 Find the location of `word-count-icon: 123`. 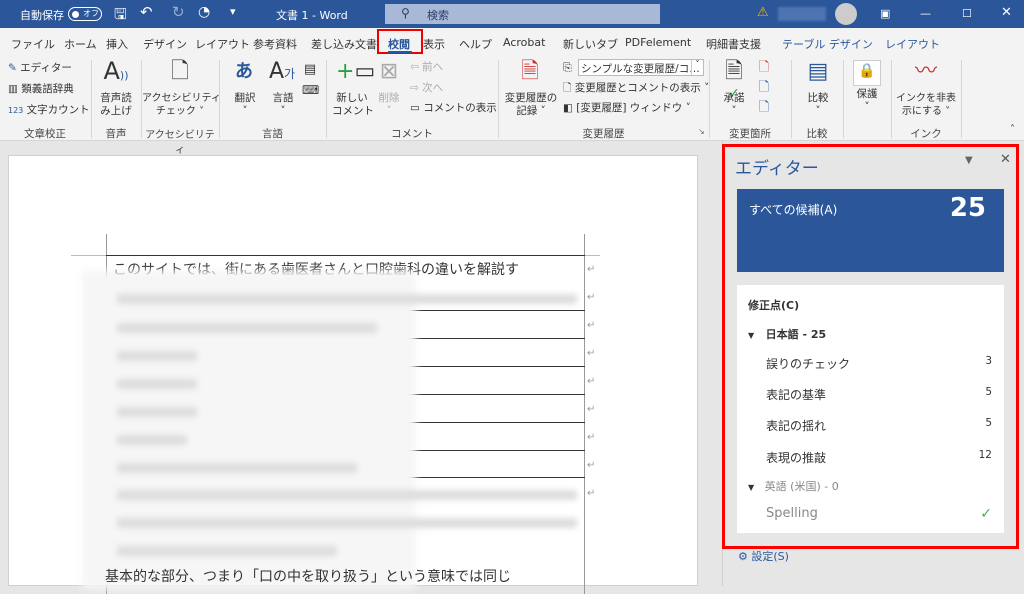

word-count-icon: 123 is located at coordinates (16, 110).